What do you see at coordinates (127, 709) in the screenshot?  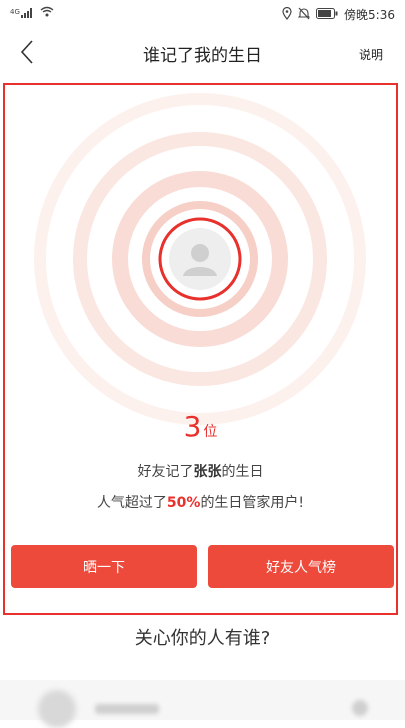 I see `blurred-name` at bounding box center [127, 709].